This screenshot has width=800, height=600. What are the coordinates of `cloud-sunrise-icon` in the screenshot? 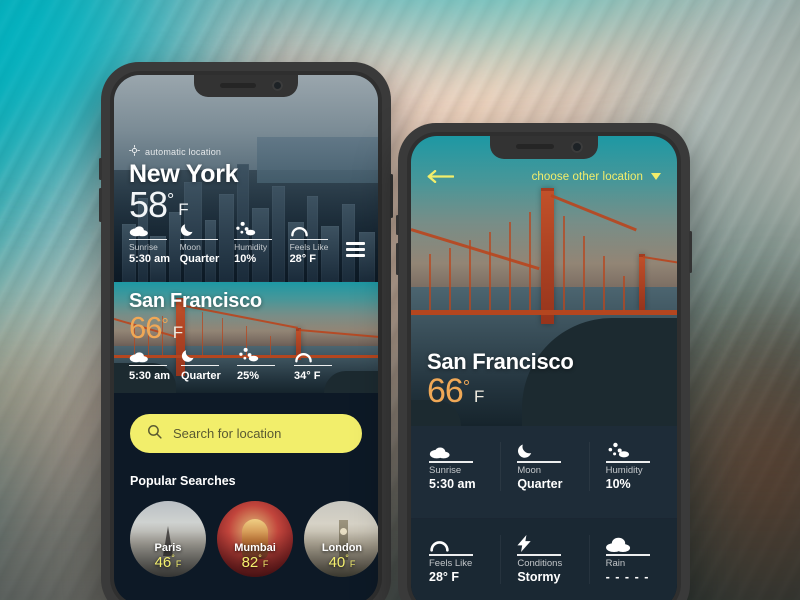 It's located at (154, 228).